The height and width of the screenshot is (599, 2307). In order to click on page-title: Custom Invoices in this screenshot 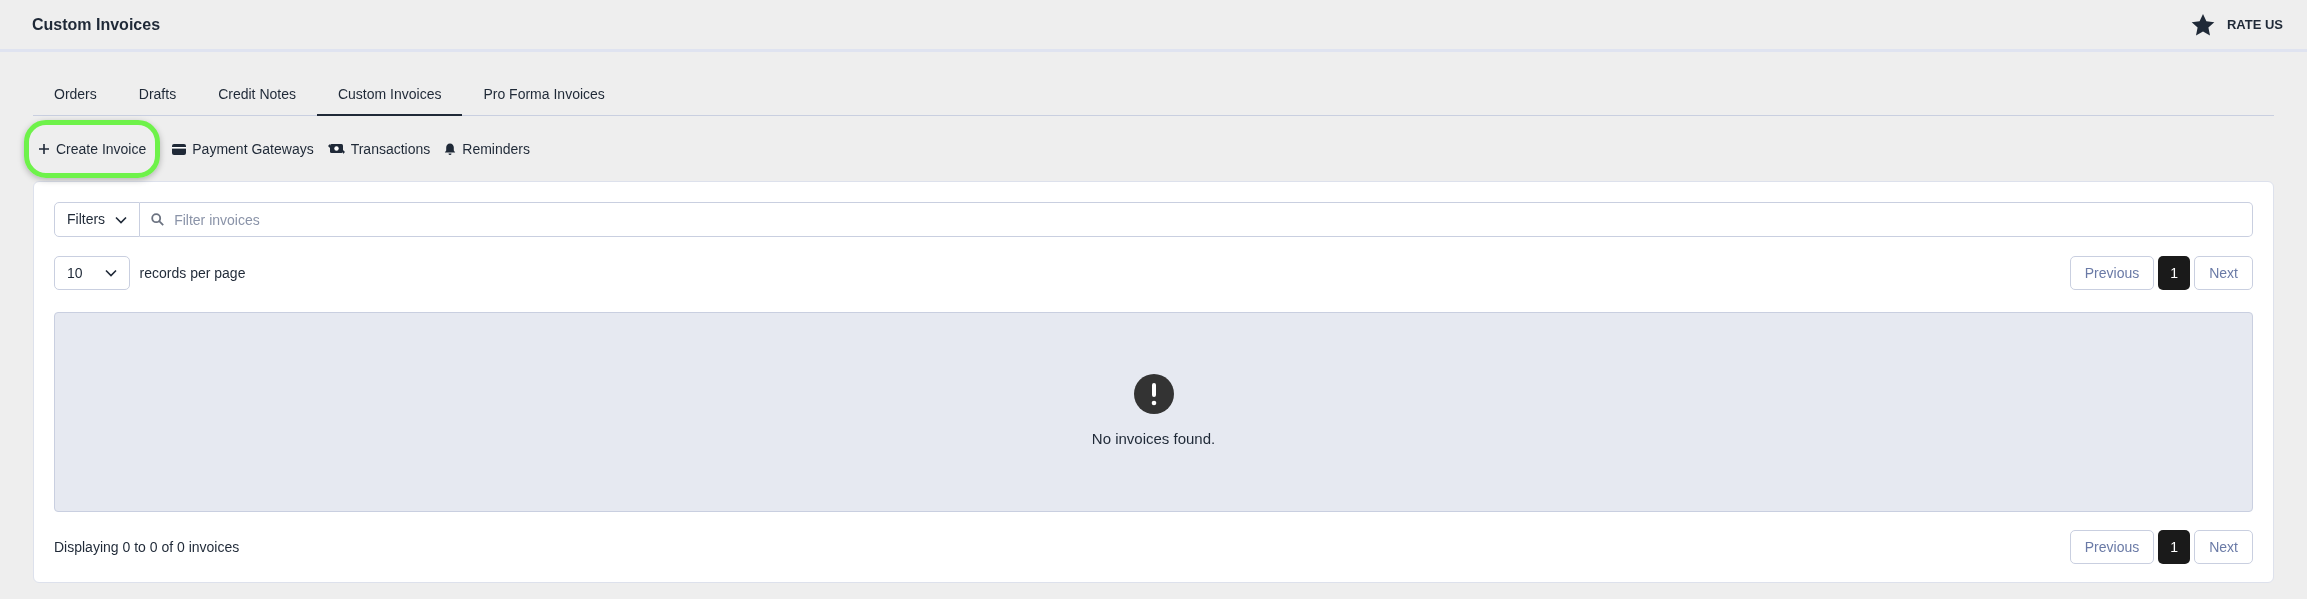, I will do `click(96, 24)`.